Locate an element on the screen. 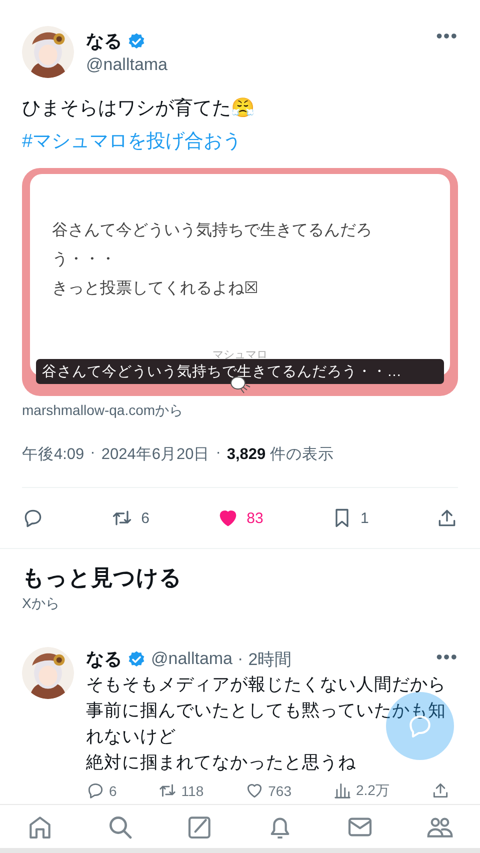 This screenshot has height=853, width=480. card-text-line: う・・・ is located at coordinates (84, 260).